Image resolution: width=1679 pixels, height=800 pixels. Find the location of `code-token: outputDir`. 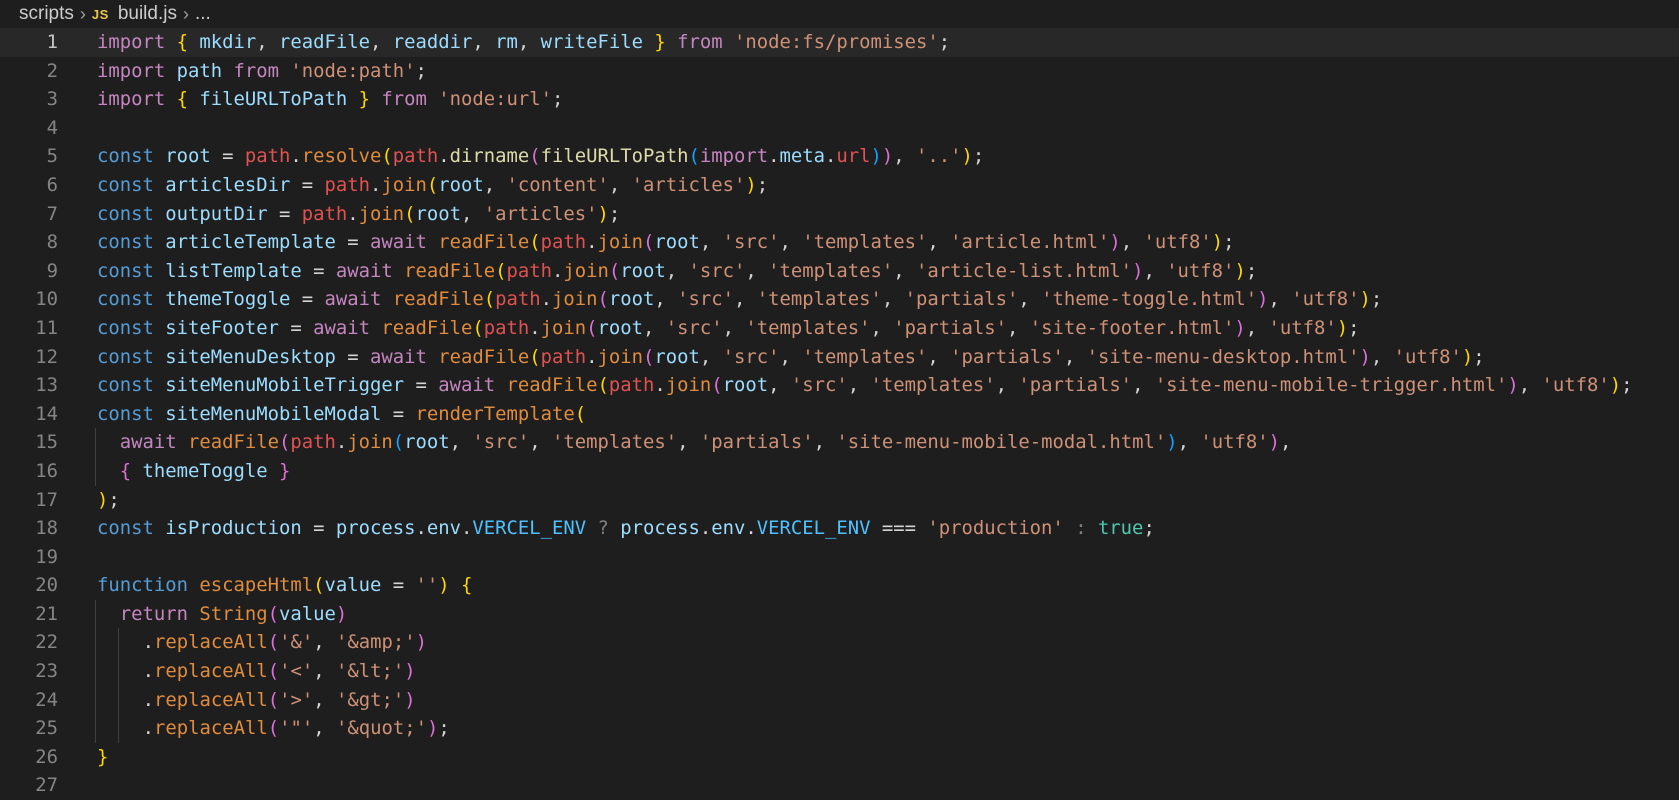

code-token: outputDir is located at coordinates (216, 213).